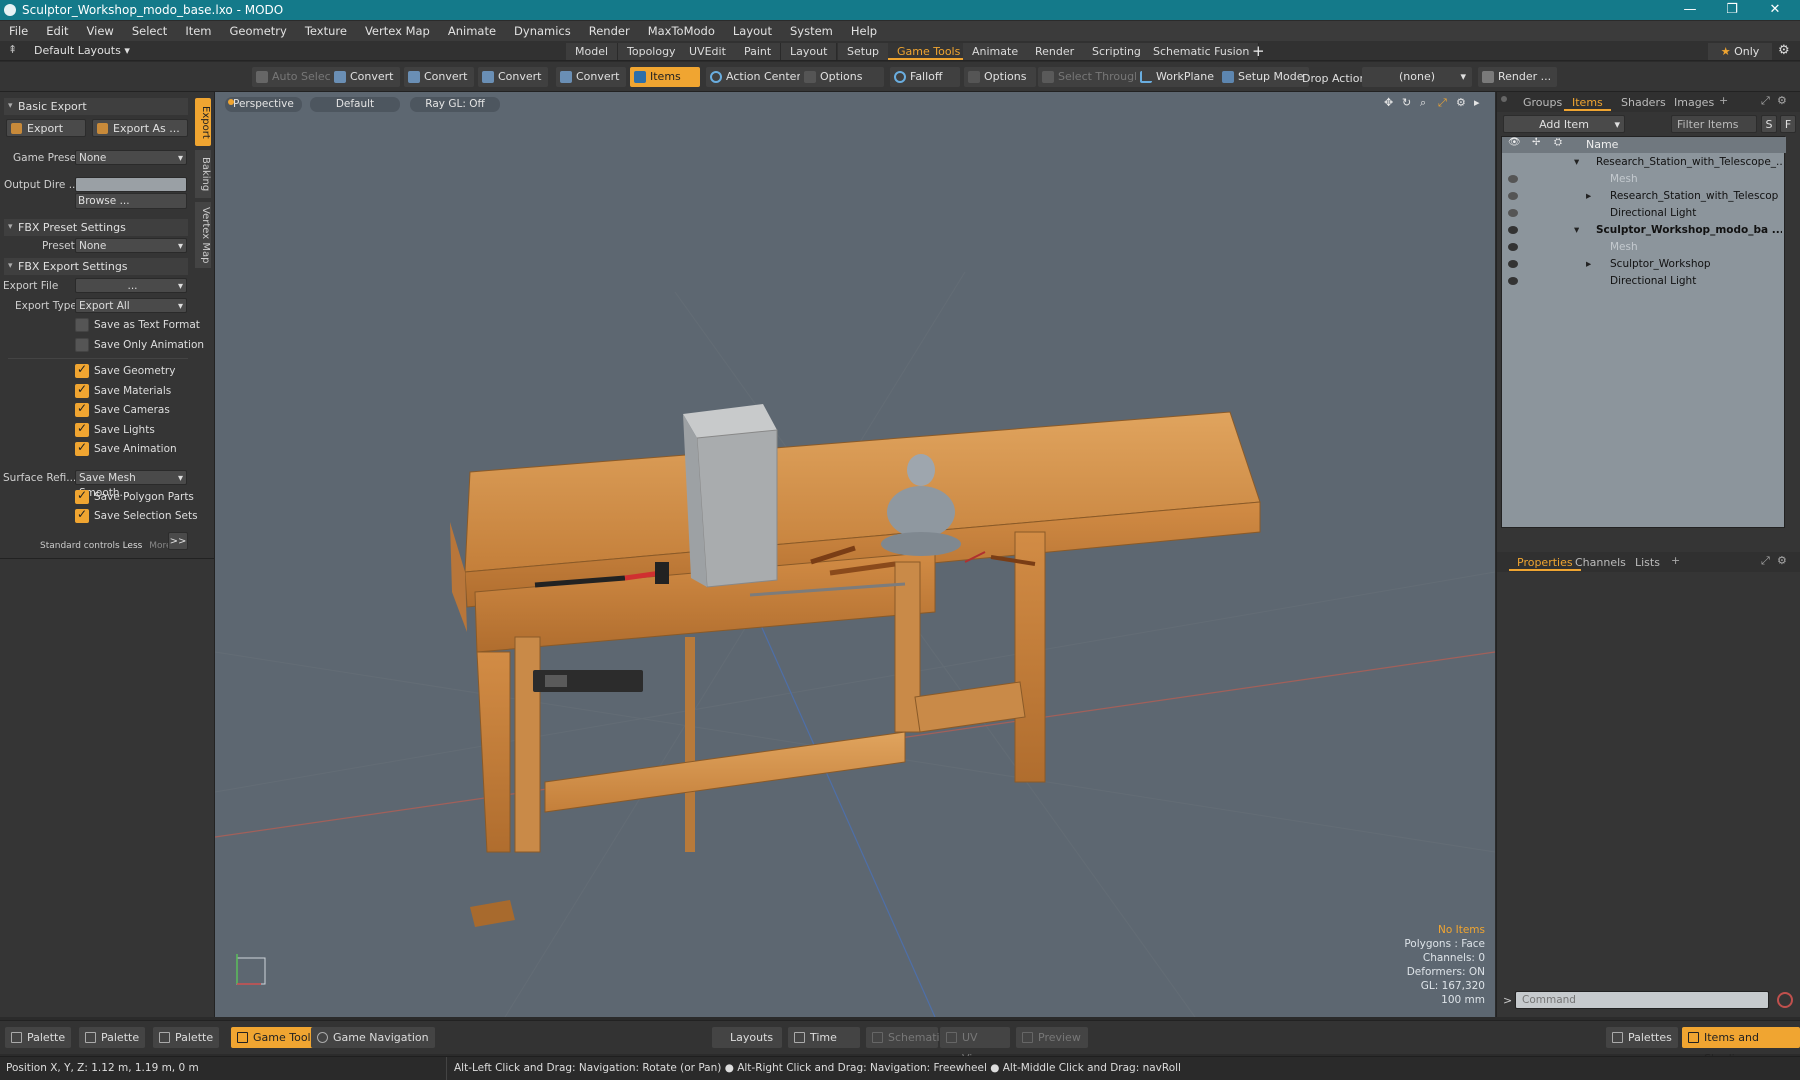 Image resolution: width=1800 pixels, height=1080 pixels. I want to click on minimize-icon: —, so click(1690, 10).